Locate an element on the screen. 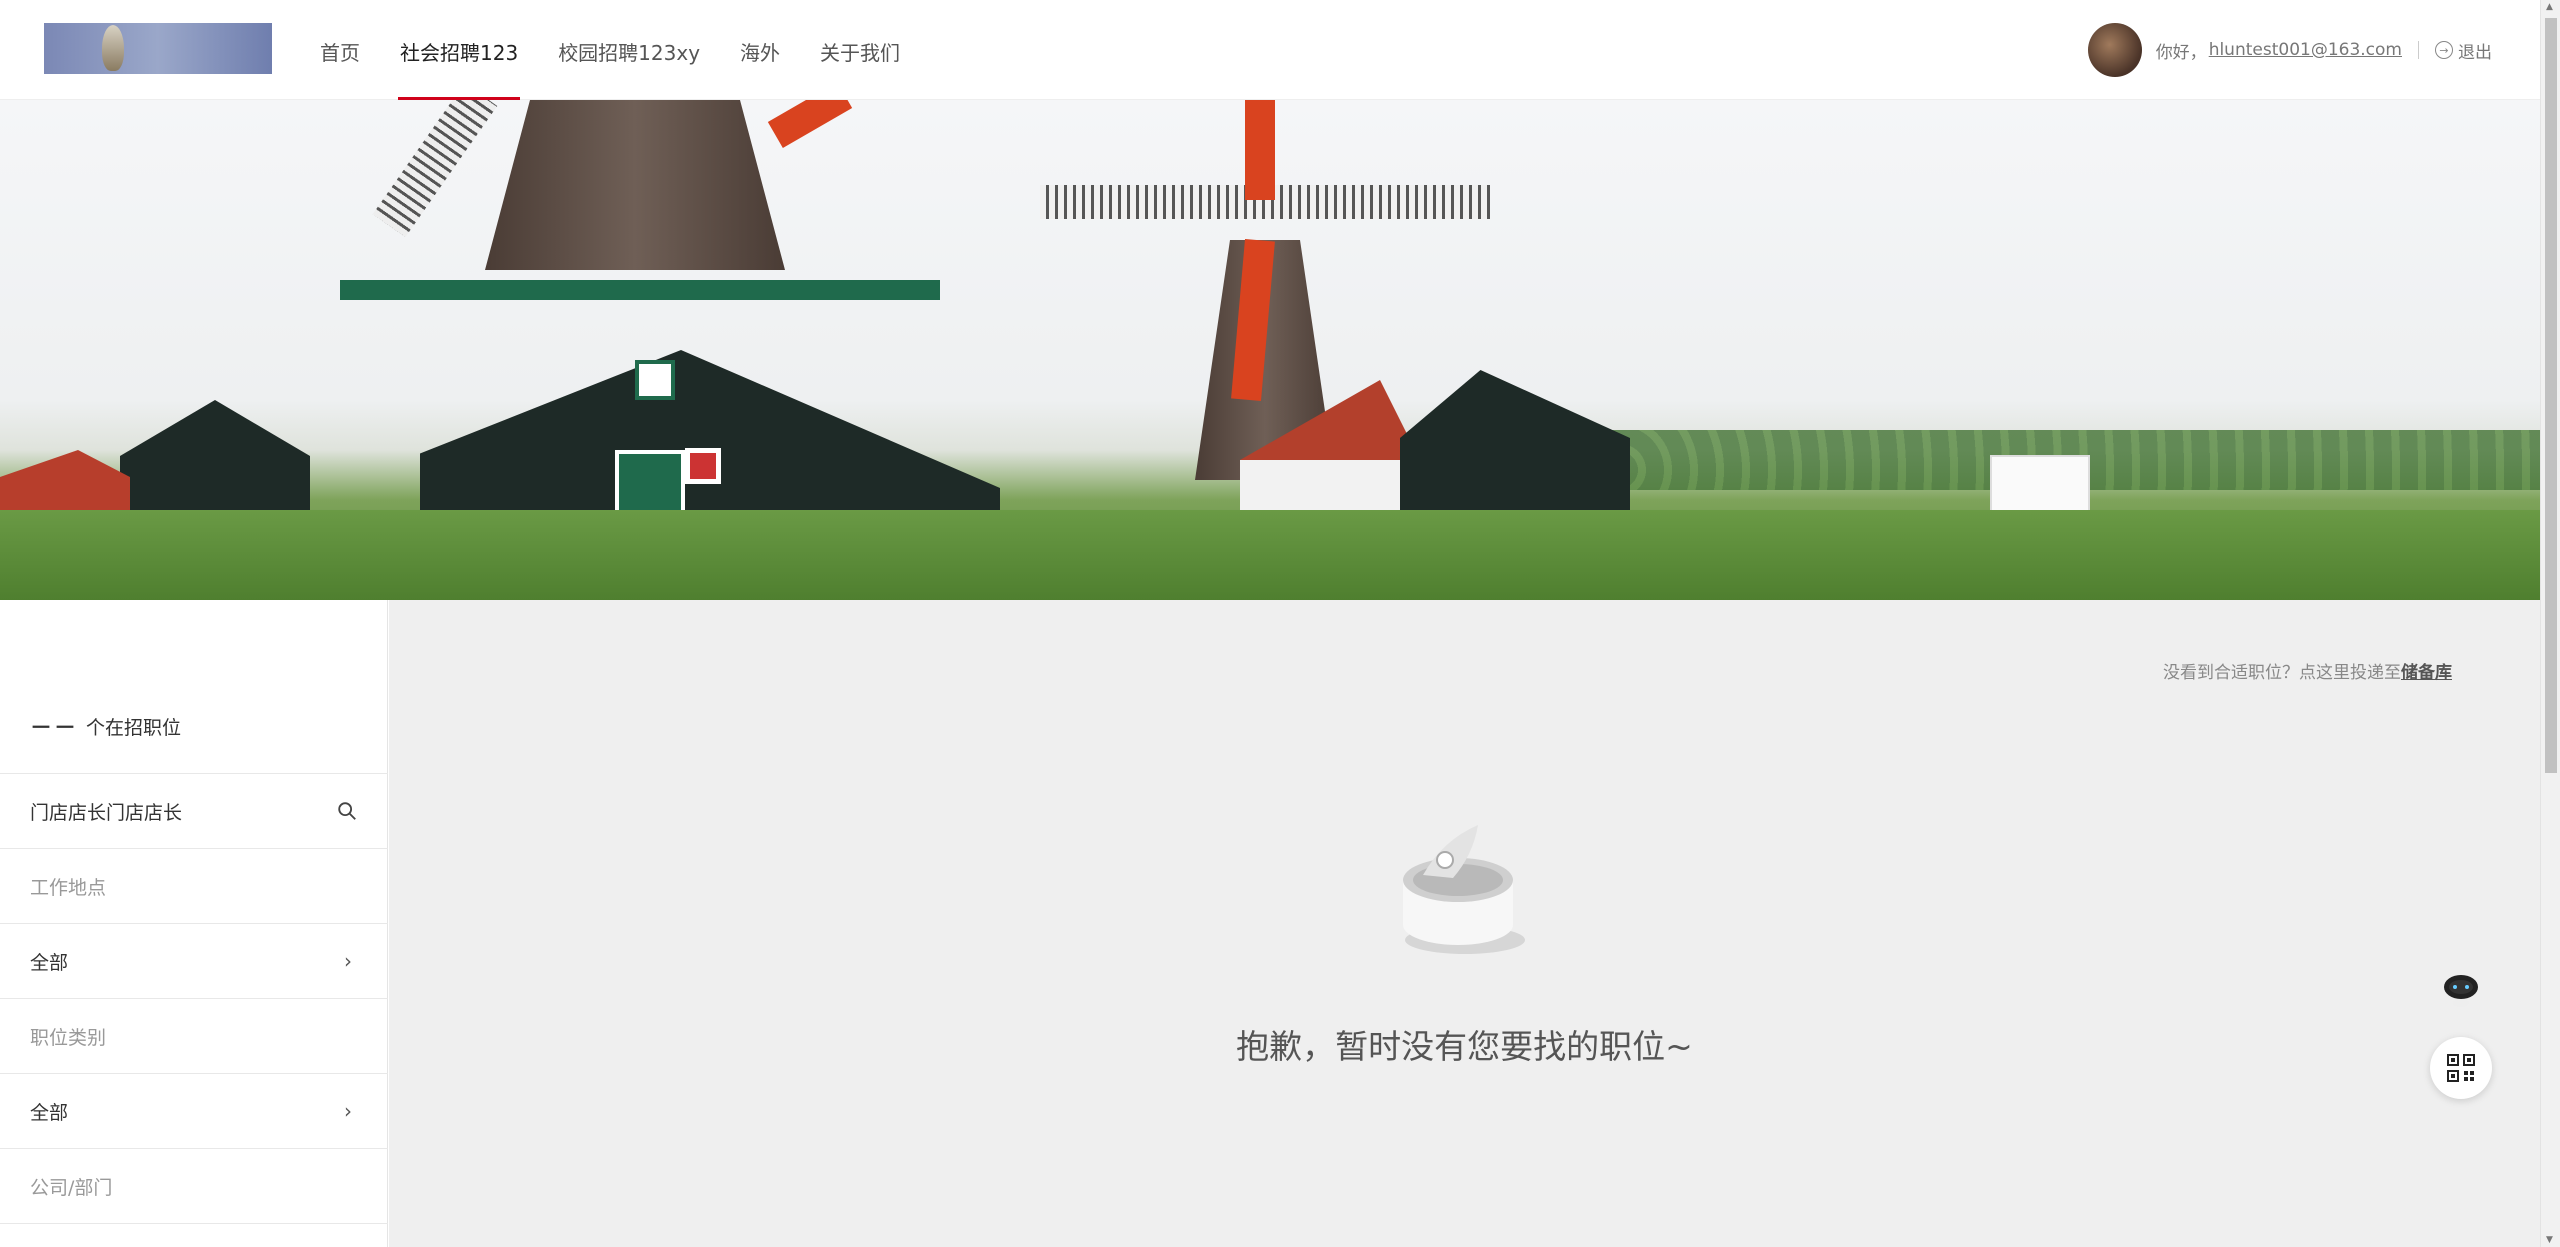 This screenshot has width=2560, height=1247. user-email-link: hluntest001@163.com is located at coordinates (2305, 50).